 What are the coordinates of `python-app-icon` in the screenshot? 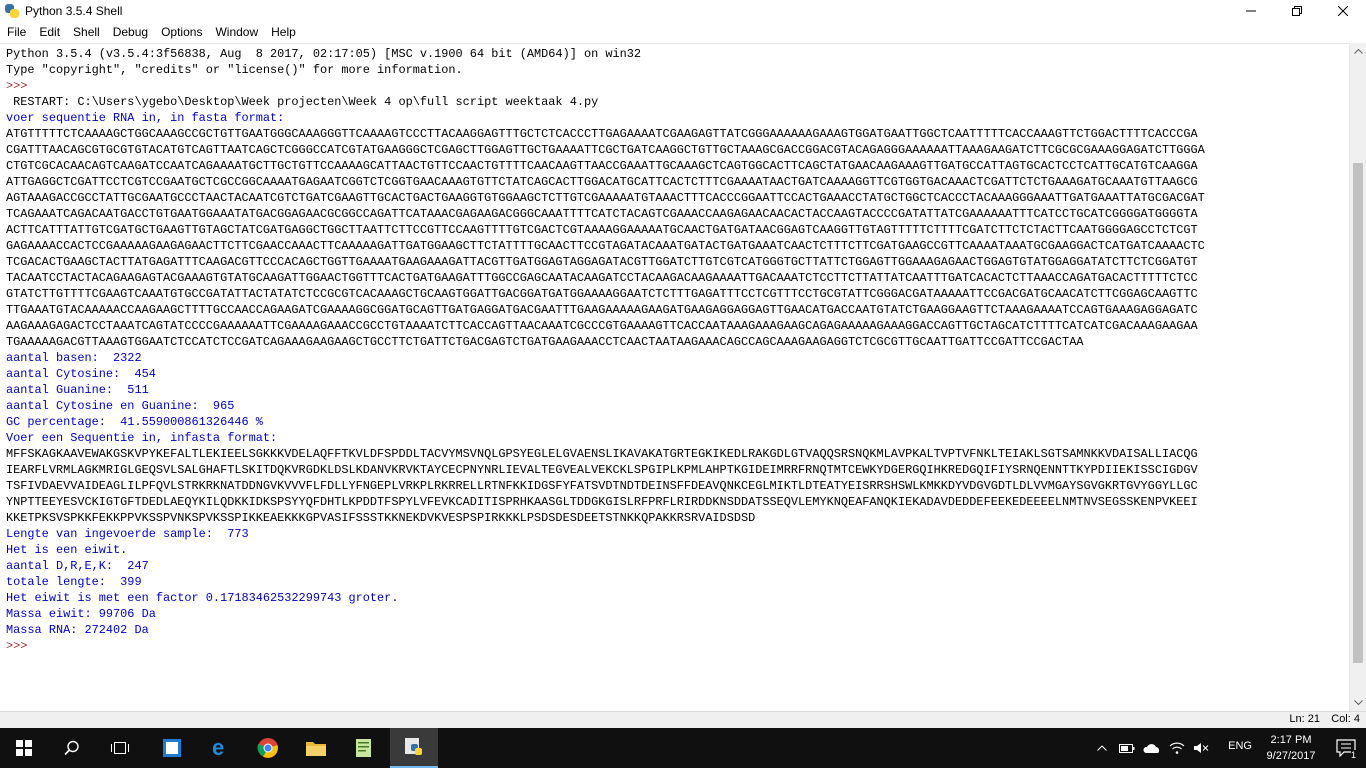 It's located at (12, 11).